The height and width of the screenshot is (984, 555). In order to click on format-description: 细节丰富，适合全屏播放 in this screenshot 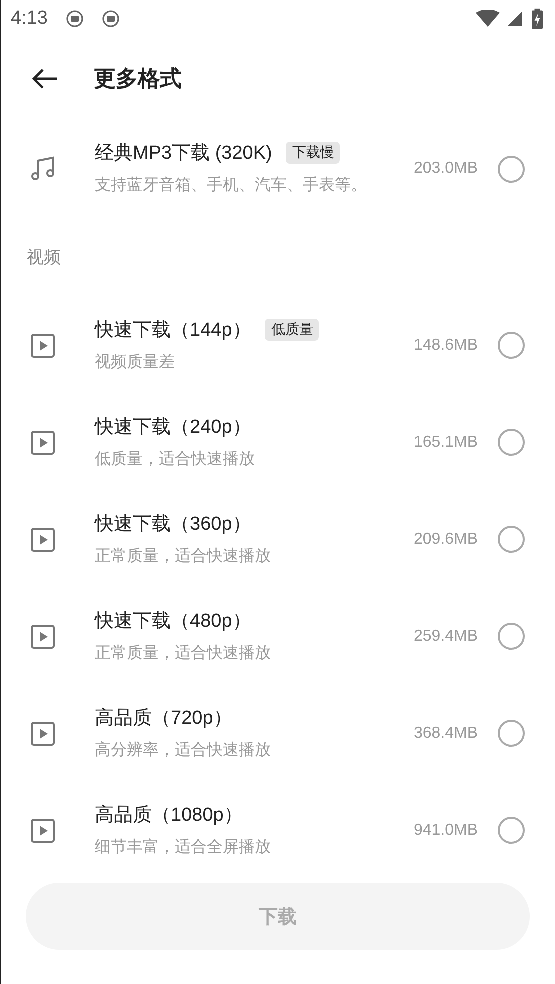, I will do `click(183, 847)`.